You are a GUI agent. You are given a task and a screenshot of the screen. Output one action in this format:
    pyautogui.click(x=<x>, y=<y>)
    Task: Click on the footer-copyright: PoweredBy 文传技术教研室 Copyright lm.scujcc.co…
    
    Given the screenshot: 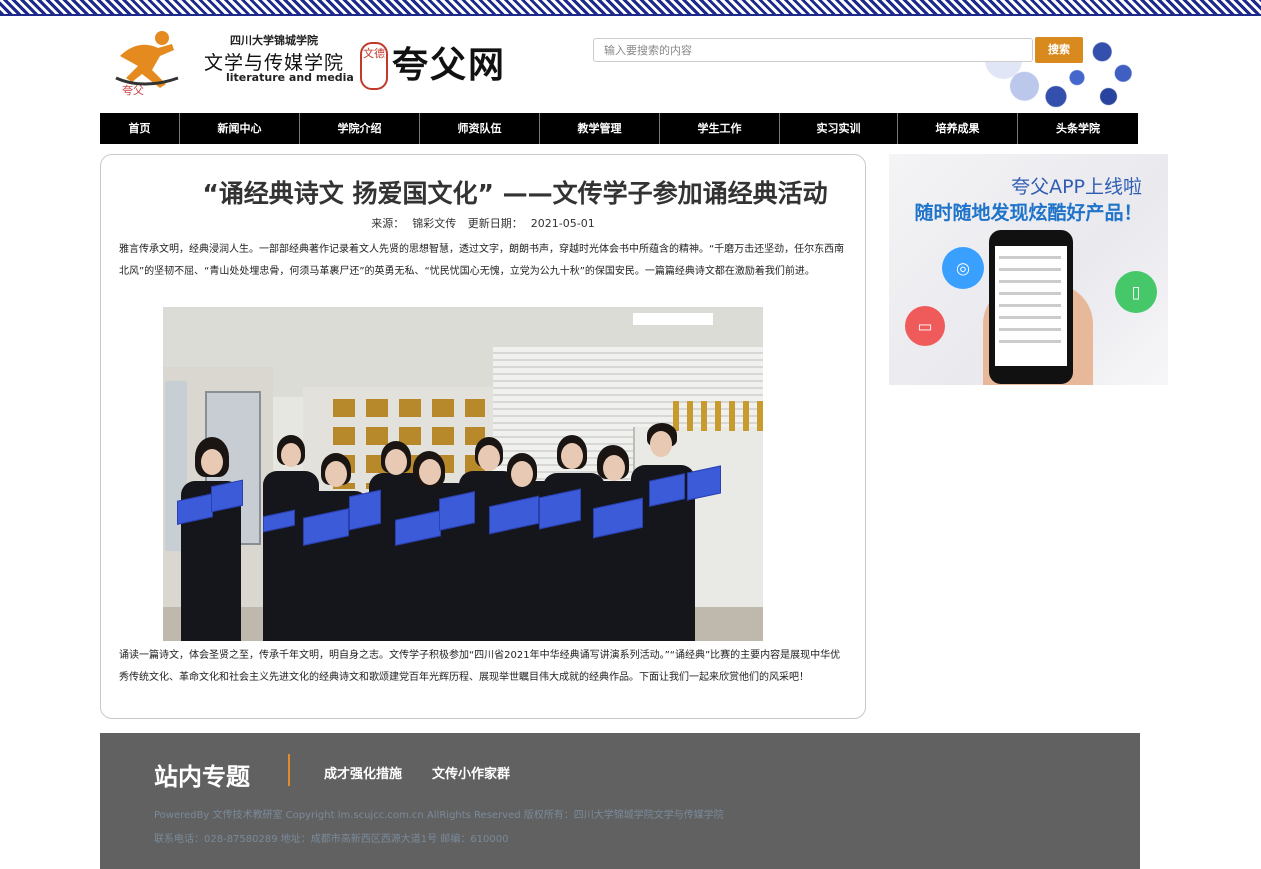 What is the action you would take?
    pyautogui.click(x=439, y=815)
    